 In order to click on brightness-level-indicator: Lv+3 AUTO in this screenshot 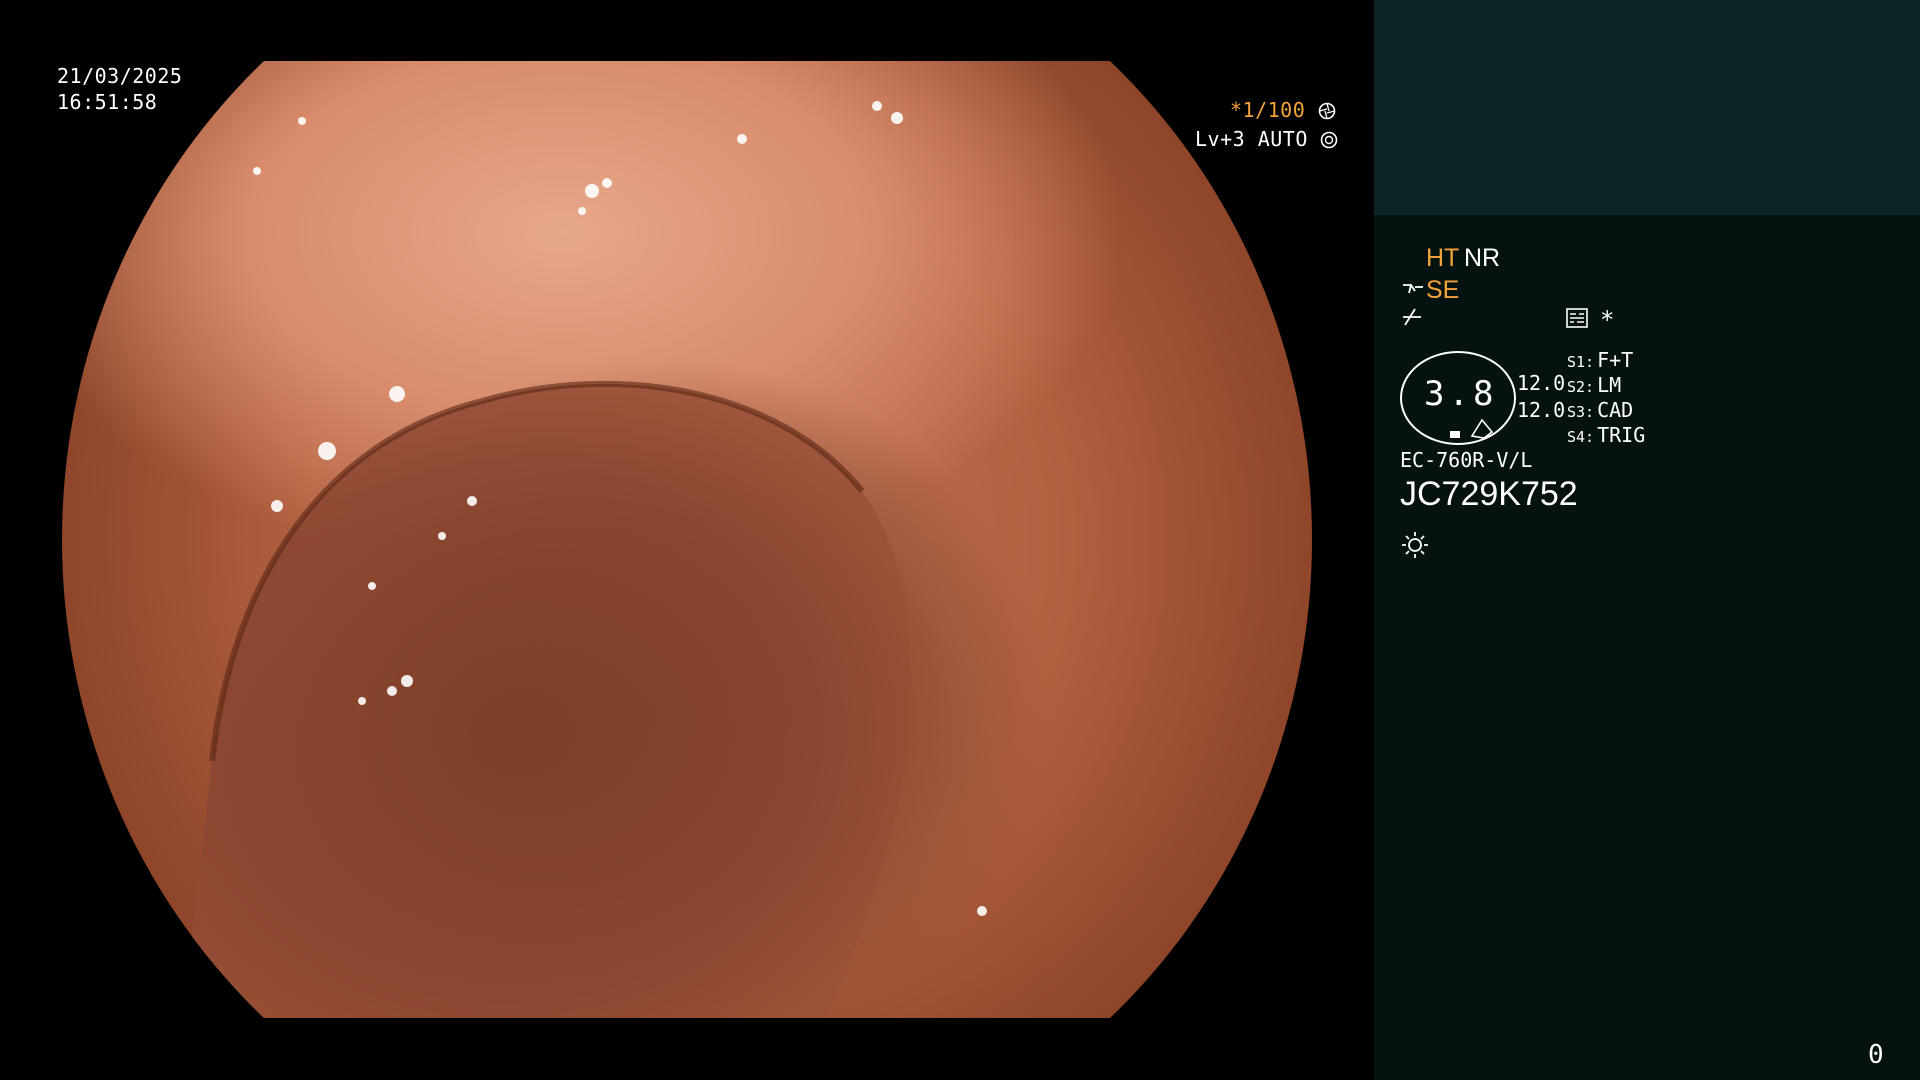, I will do `click(1266, 139)`.